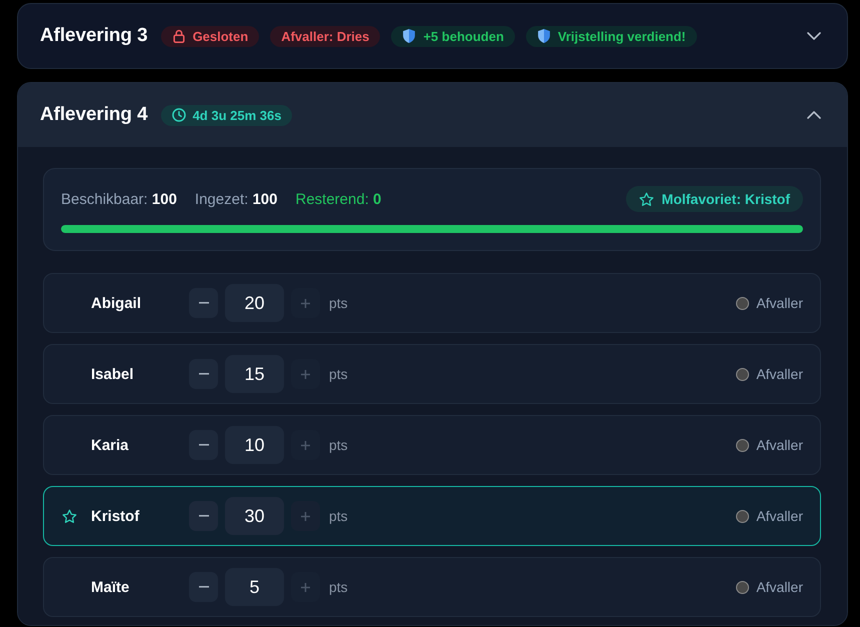 The width and height of the screenshot is (860, 627). What do you see at coordinates (115, 516) in the screenshot?
I see `candidate-name: Kristof` at bounding box center [115, 516].